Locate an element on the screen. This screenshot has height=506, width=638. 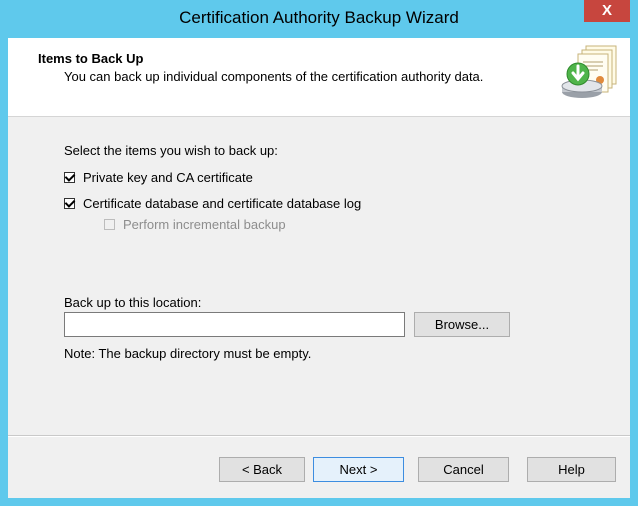
page-title: Items to Back Up is located at coordinates (91, 58).